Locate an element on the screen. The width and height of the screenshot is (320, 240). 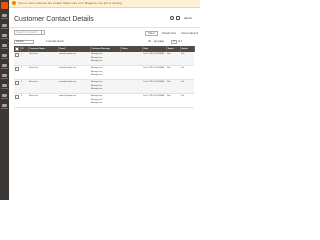
cell-id: 4 is located at coordinates (24, 100).